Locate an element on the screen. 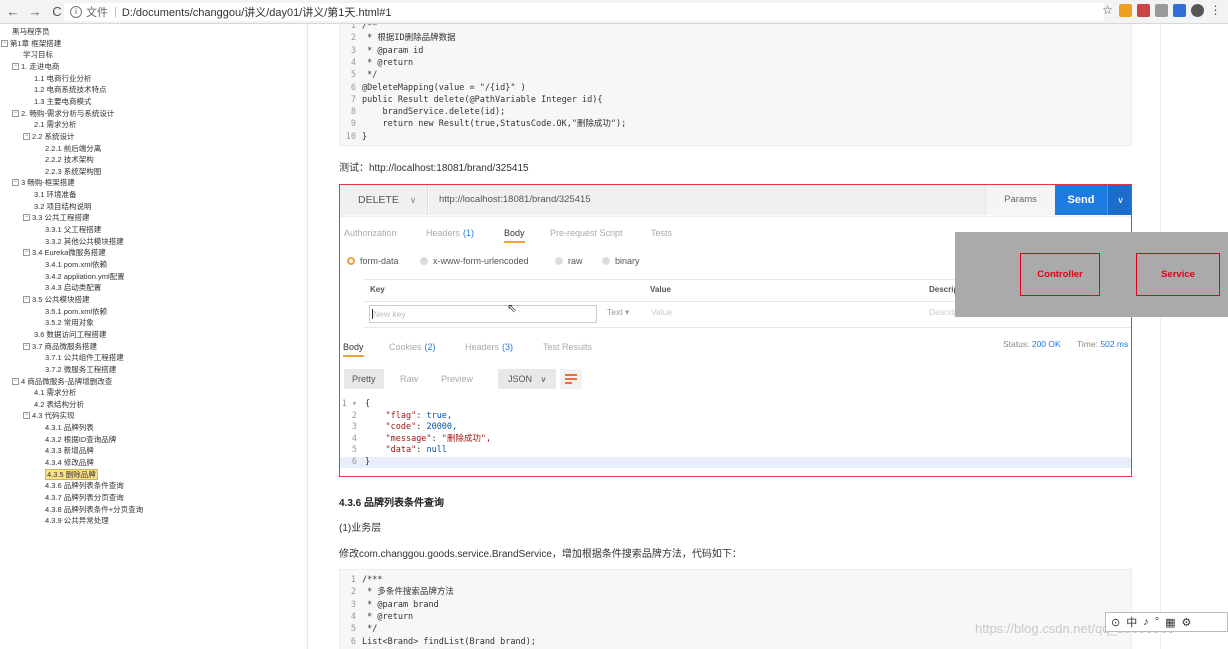 The height and width of the screenshot is (649, 1228). toc-item: 4.3.7 品牌列表分页查询 is located at coordinates (84, 497).